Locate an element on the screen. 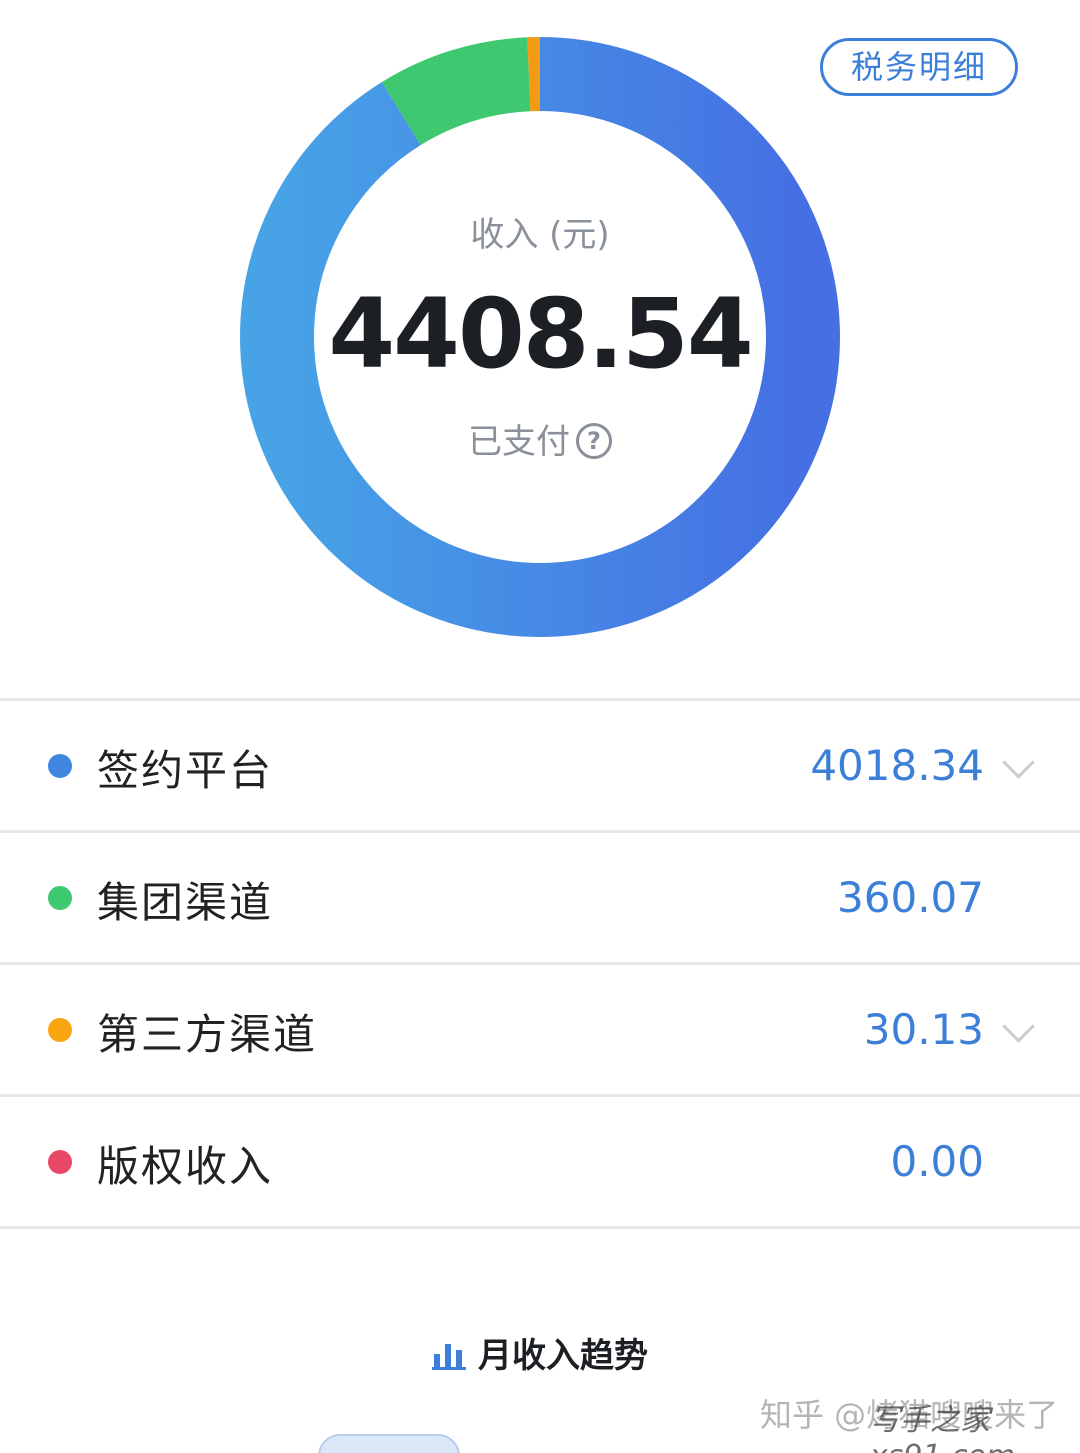 This screenshot has width=1080, height=1453. payment-status: 已支付? is located at coordinates (540, 438).